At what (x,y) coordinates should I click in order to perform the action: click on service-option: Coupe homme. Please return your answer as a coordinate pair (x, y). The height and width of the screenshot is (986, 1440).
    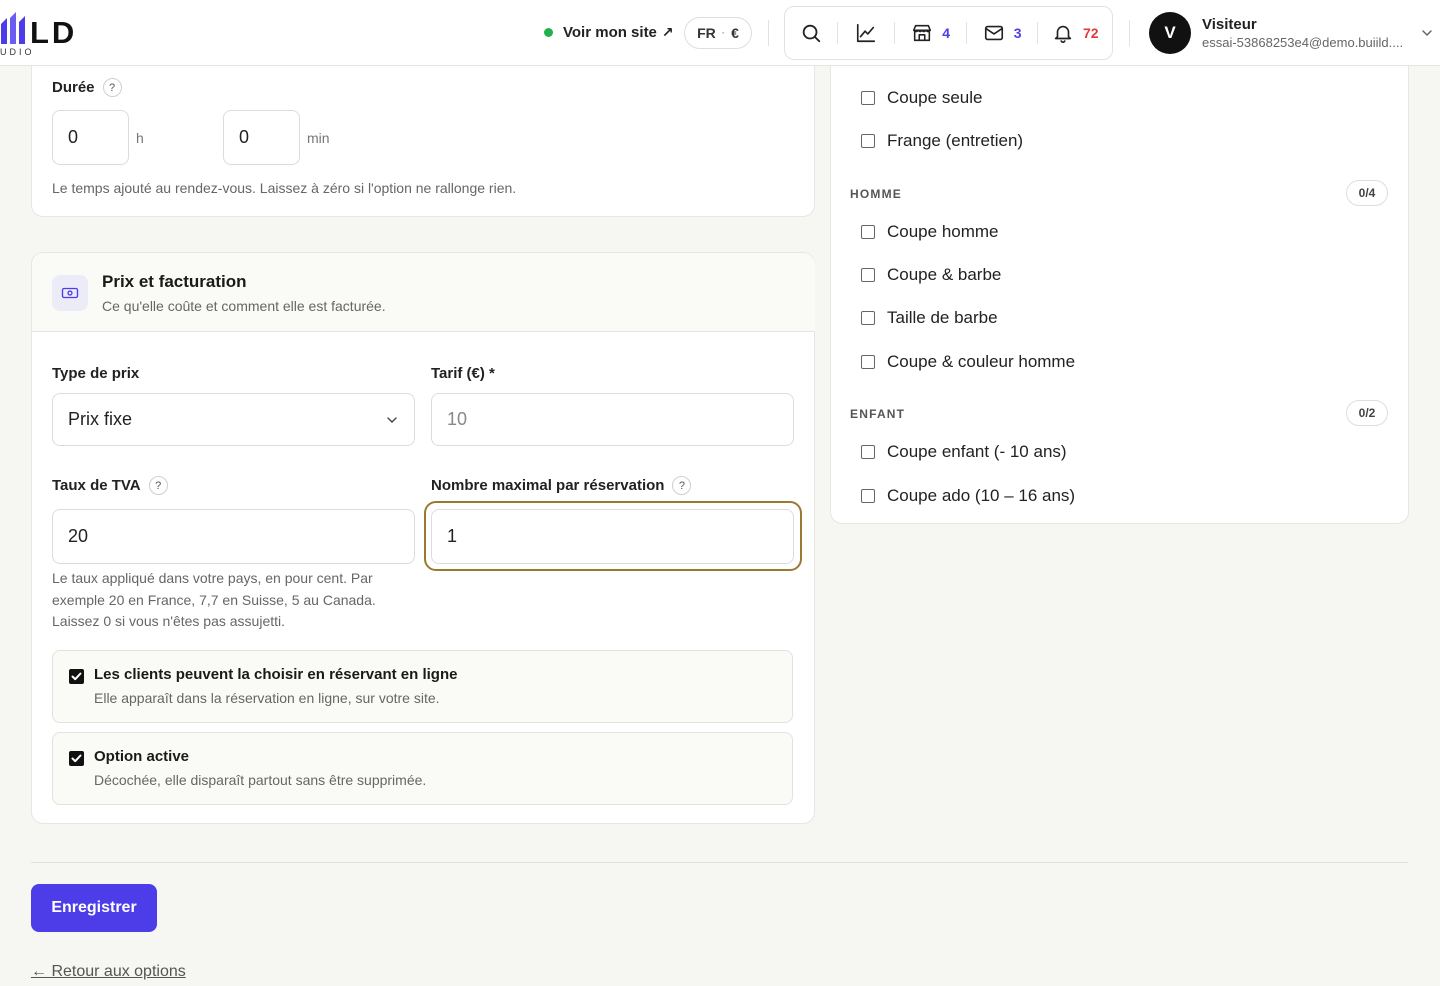
    Looking at the image, I should click on (930, 232).